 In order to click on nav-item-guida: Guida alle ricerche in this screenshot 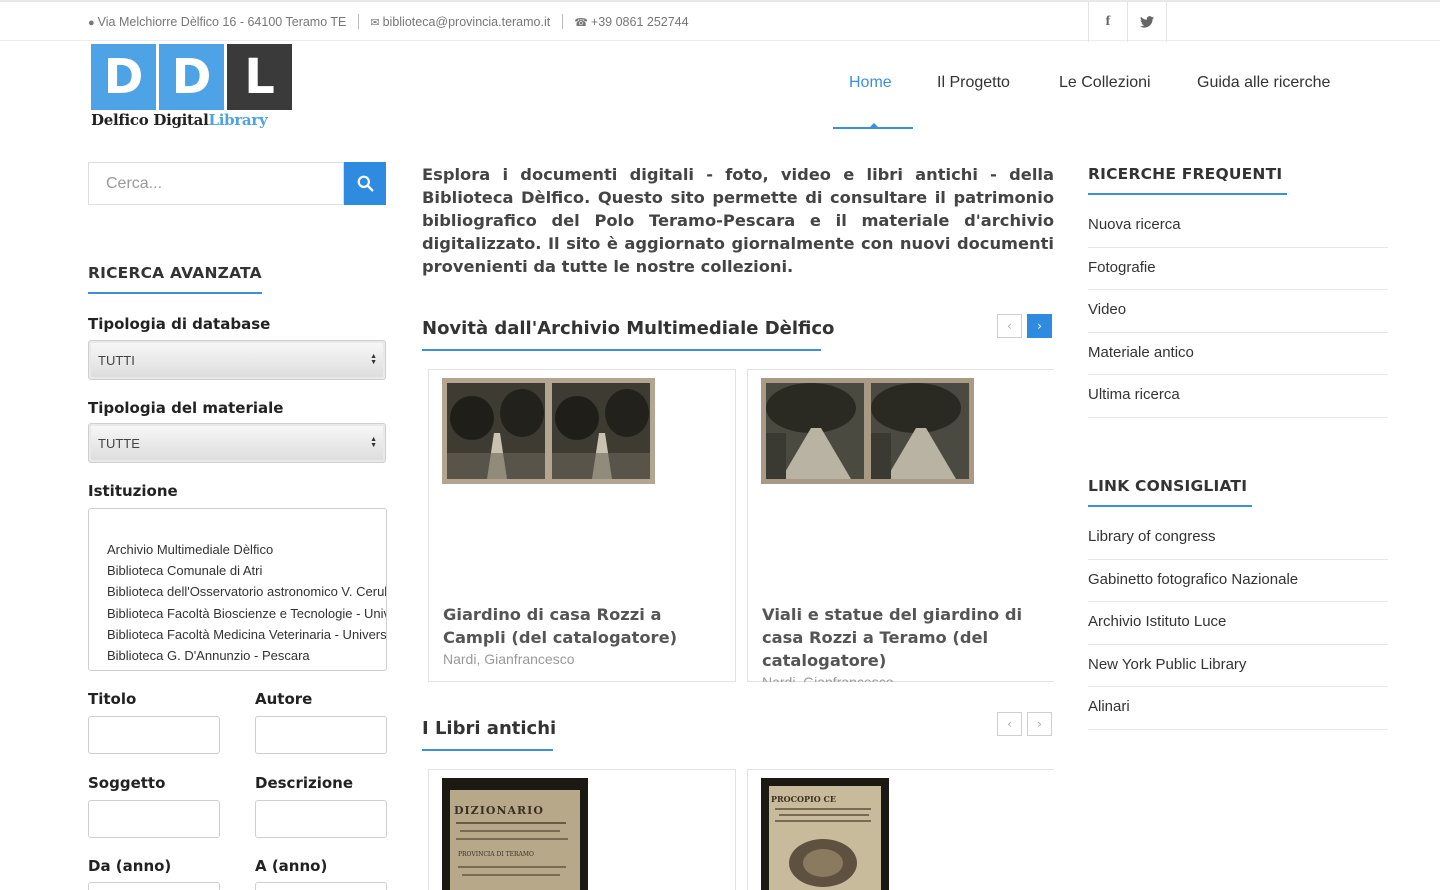, I will do `click(1263, 83)`.